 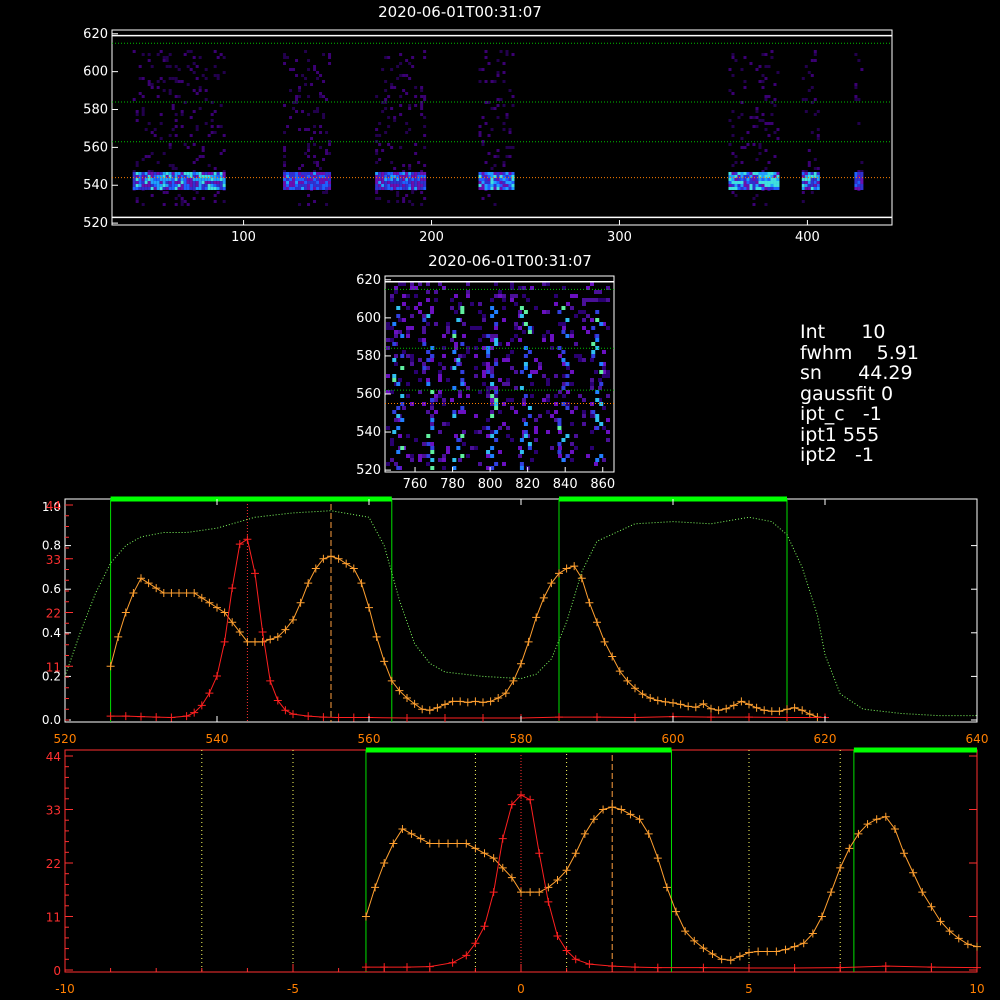 I want to click on spectrum-x-tick-label: 620, so click(x=825, y=739).